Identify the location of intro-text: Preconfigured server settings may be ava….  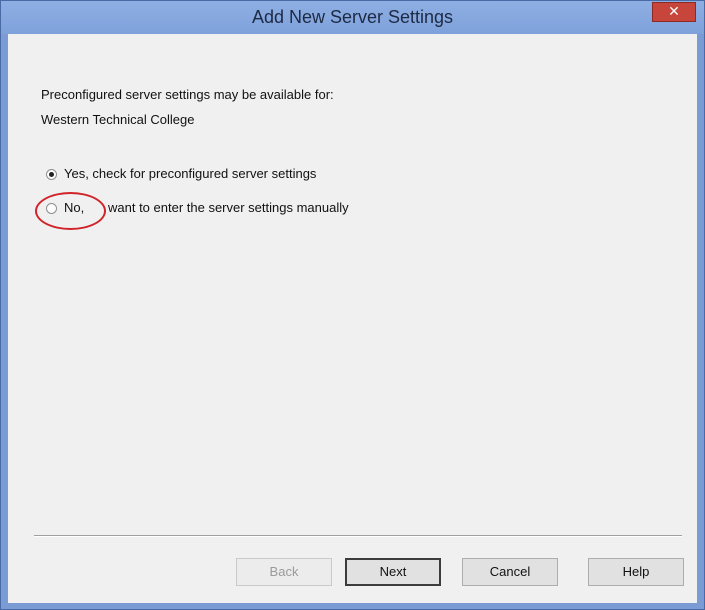
(187, 94).